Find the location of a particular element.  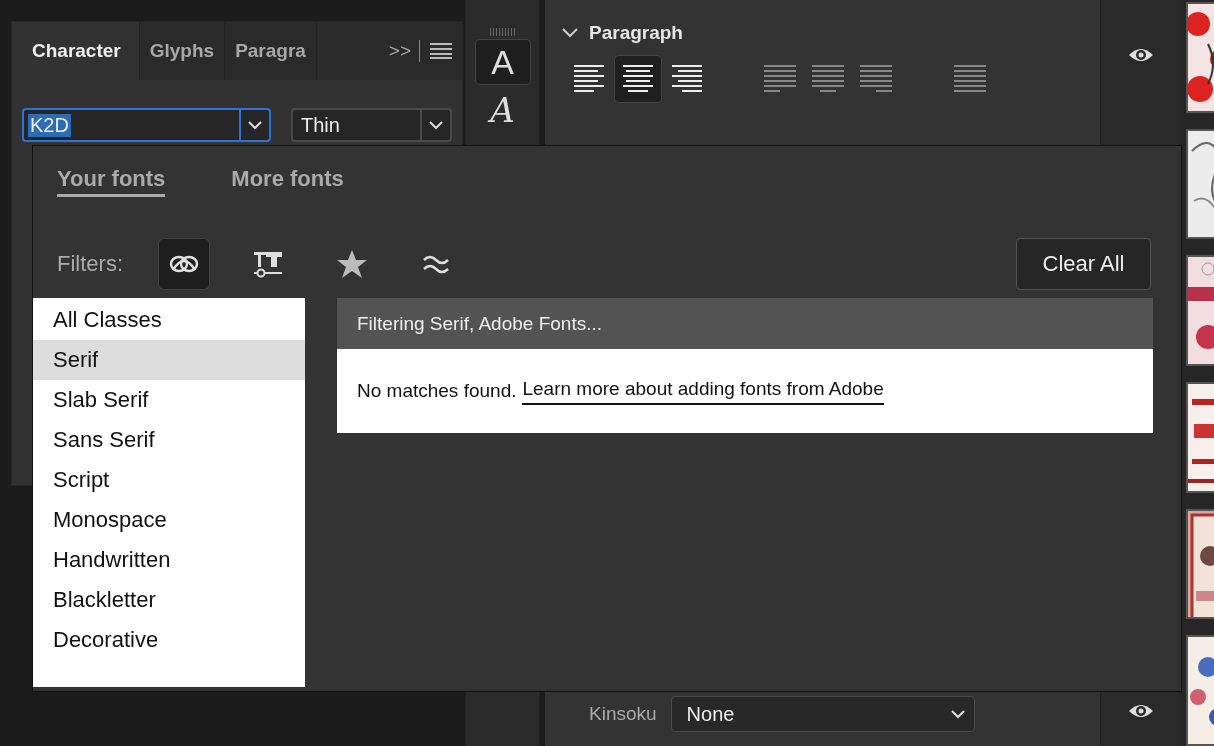

message-text: No matches found. is located at coordinates (437, 391).